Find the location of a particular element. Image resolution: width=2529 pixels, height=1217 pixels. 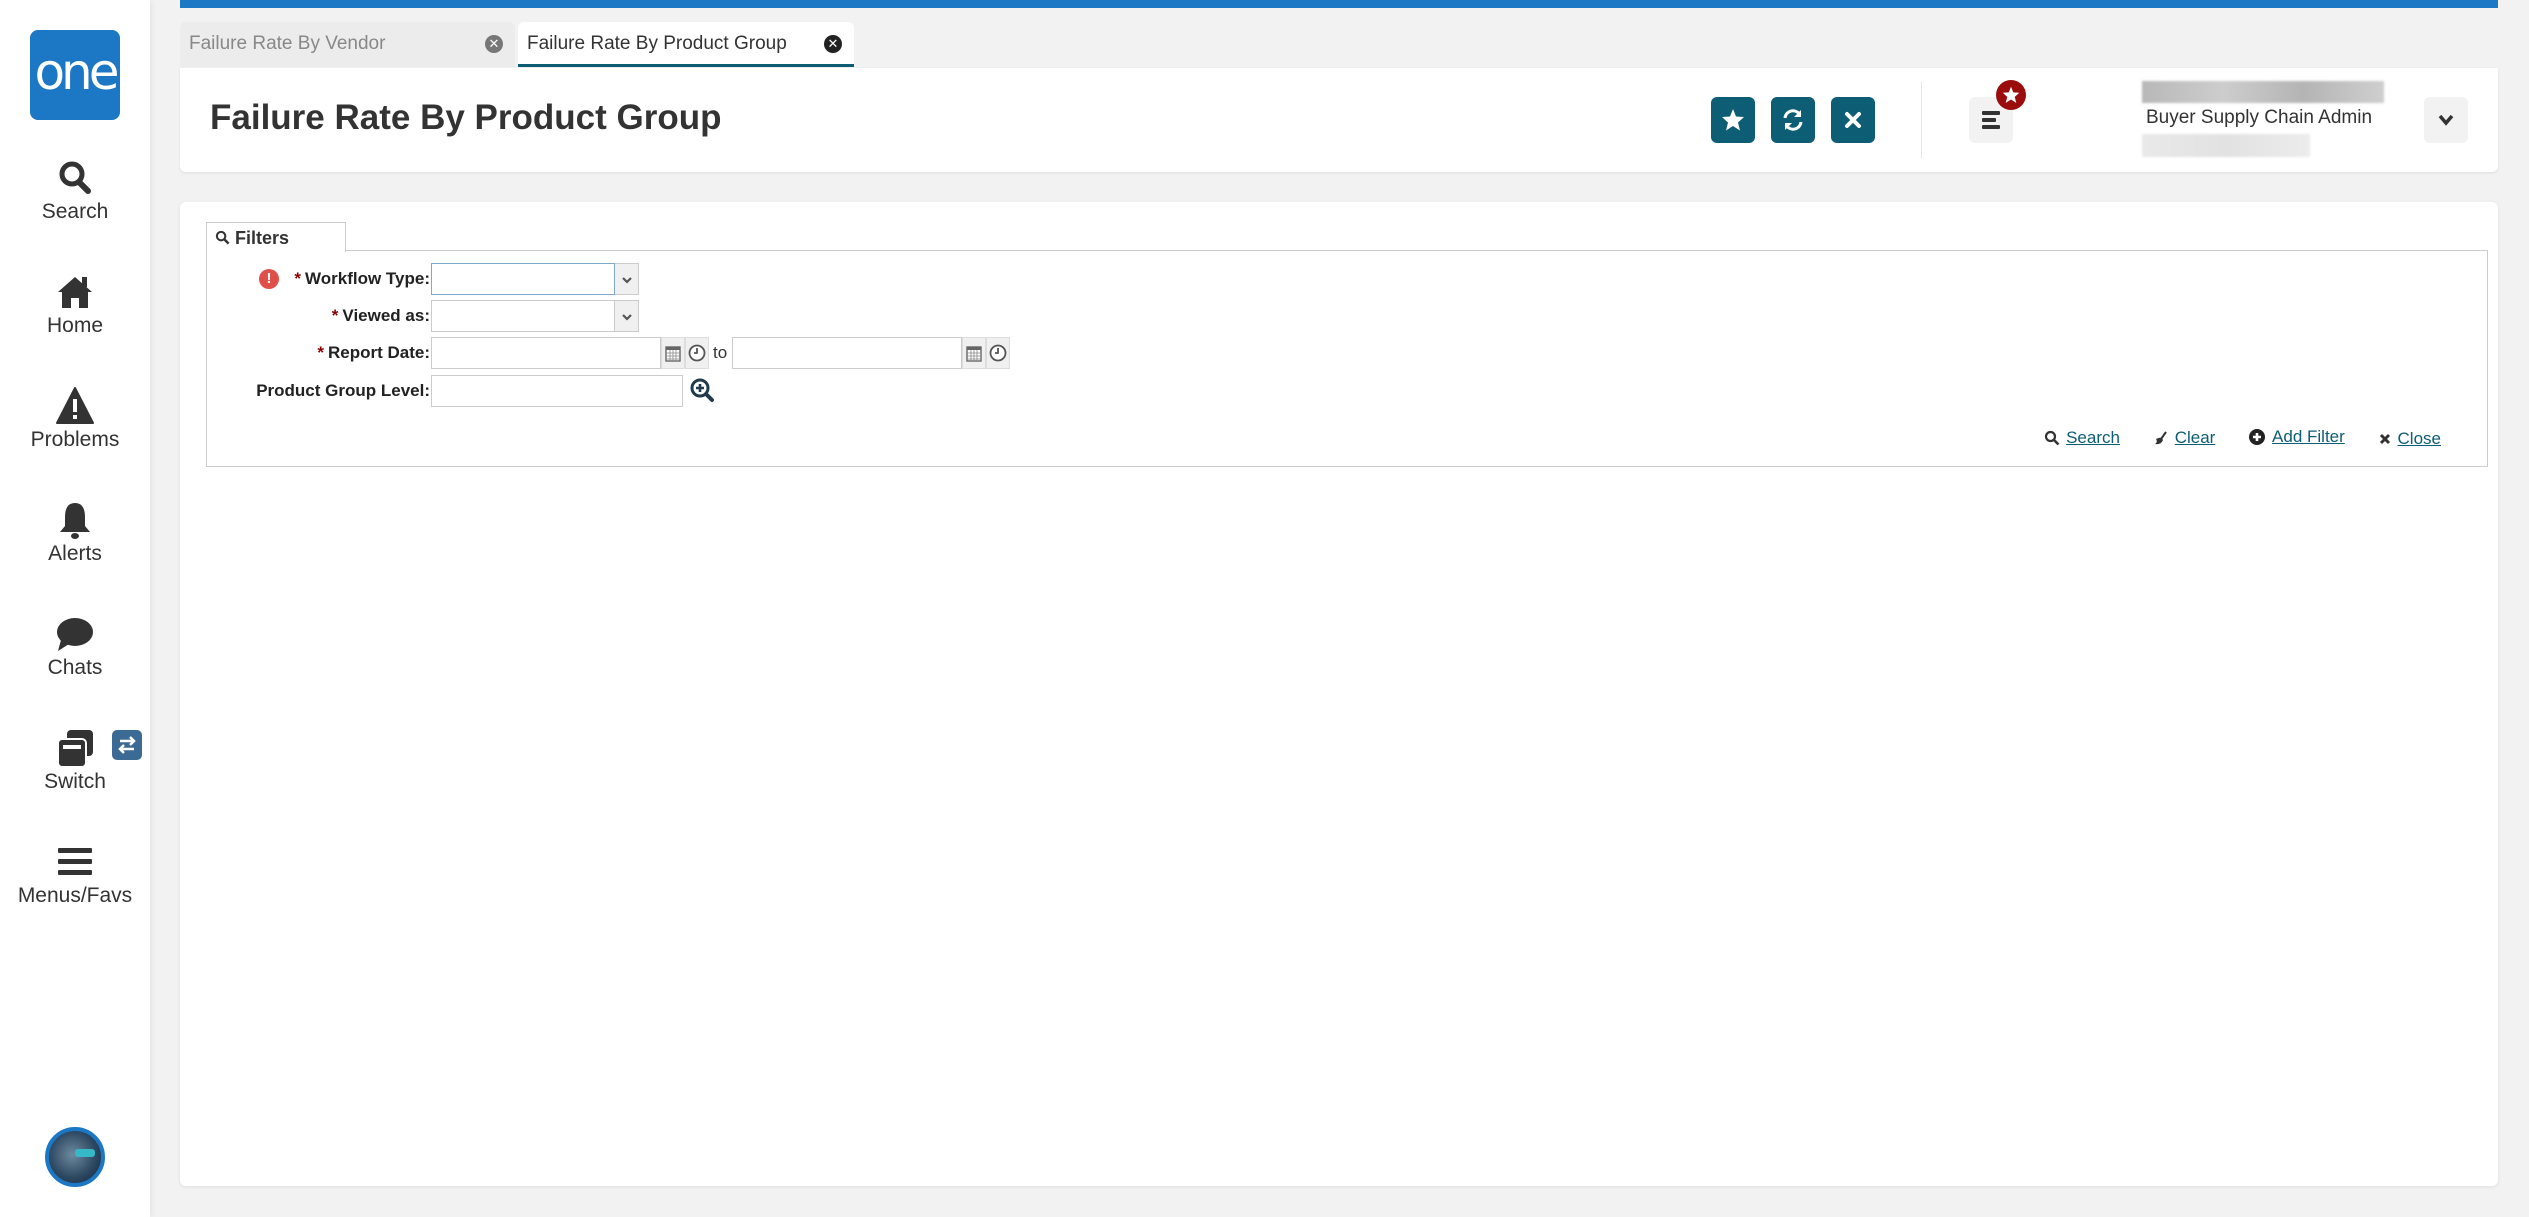

chat-icon is located at coordinates (75, 634).